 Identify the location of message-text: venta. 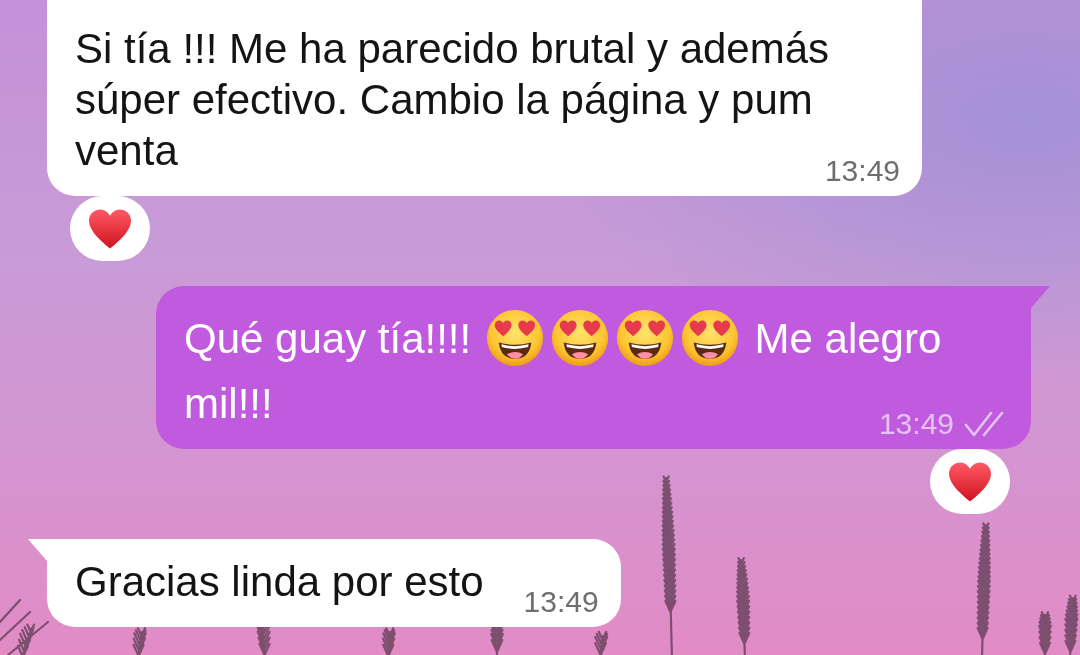
(126, 150).